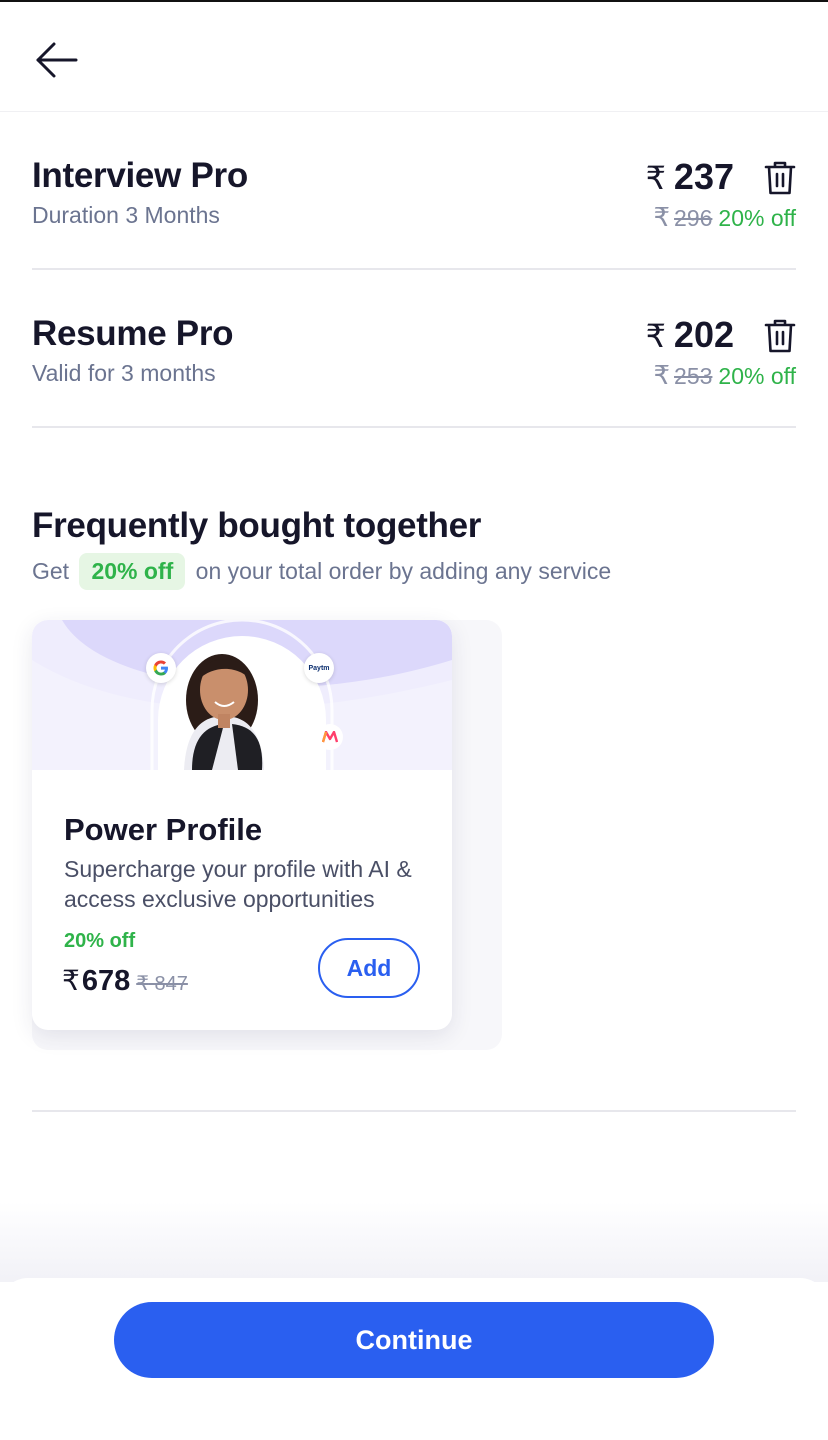  Describe the element at coordinates (133, 333) in the screenshot. I see `item-title: Resume Pro` at that location.